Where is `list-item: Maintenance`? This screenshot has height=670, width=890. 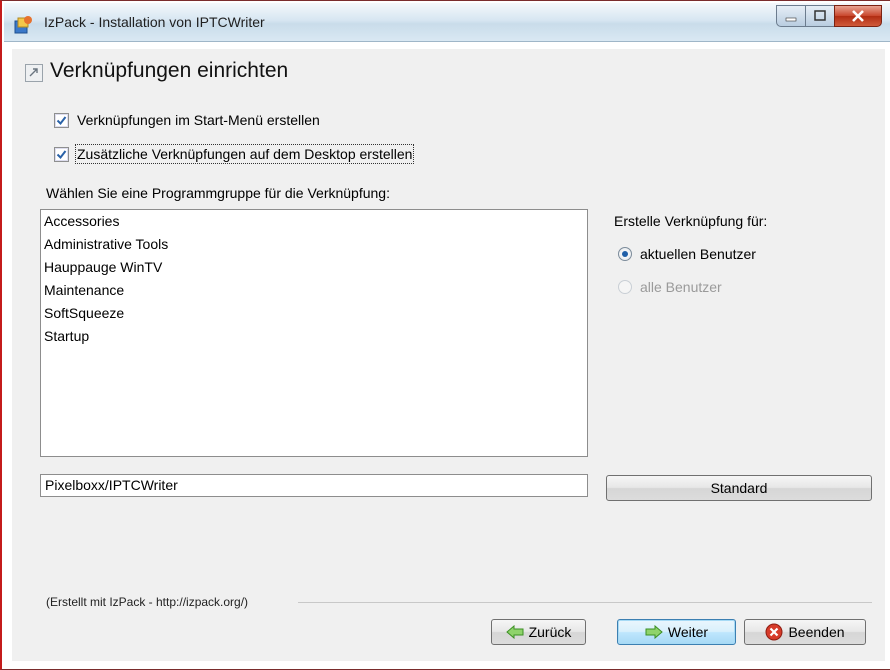
list-item: Maintenance is located at coordinates (314, 290).